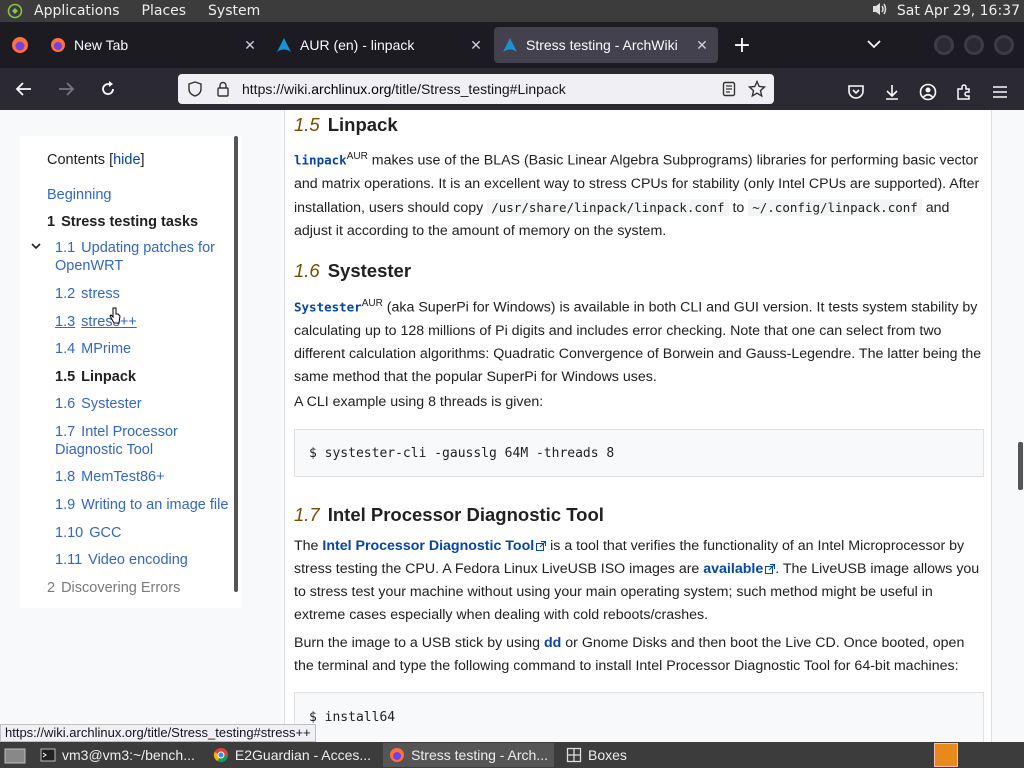  I want to click on toc-item-1-2: 1.2 stress, so click(87, 294).